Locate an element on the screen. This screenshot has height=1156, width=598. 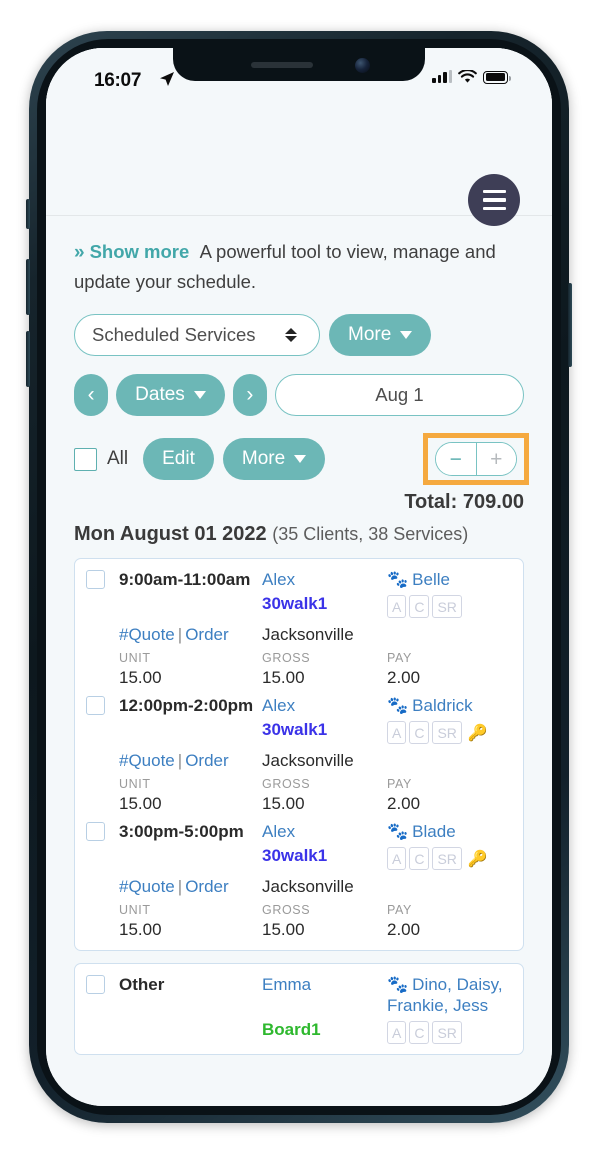
show-more-link: Show more is located at coordinates (140, 251).